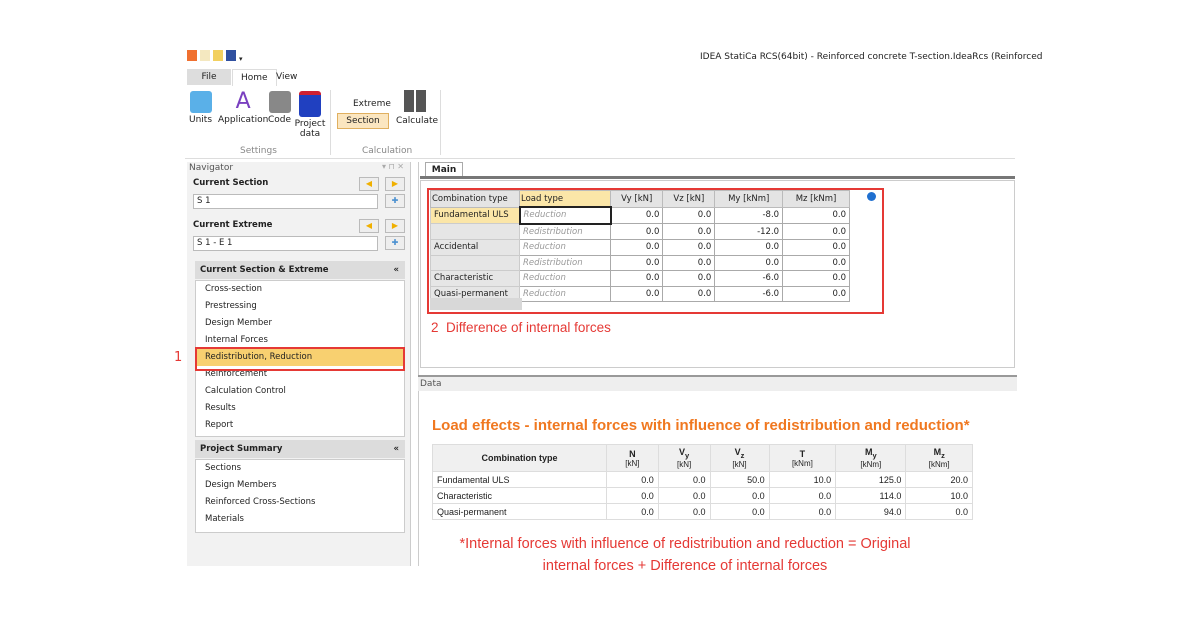  I want to click on annotation-1: 1, so click(178, 357).